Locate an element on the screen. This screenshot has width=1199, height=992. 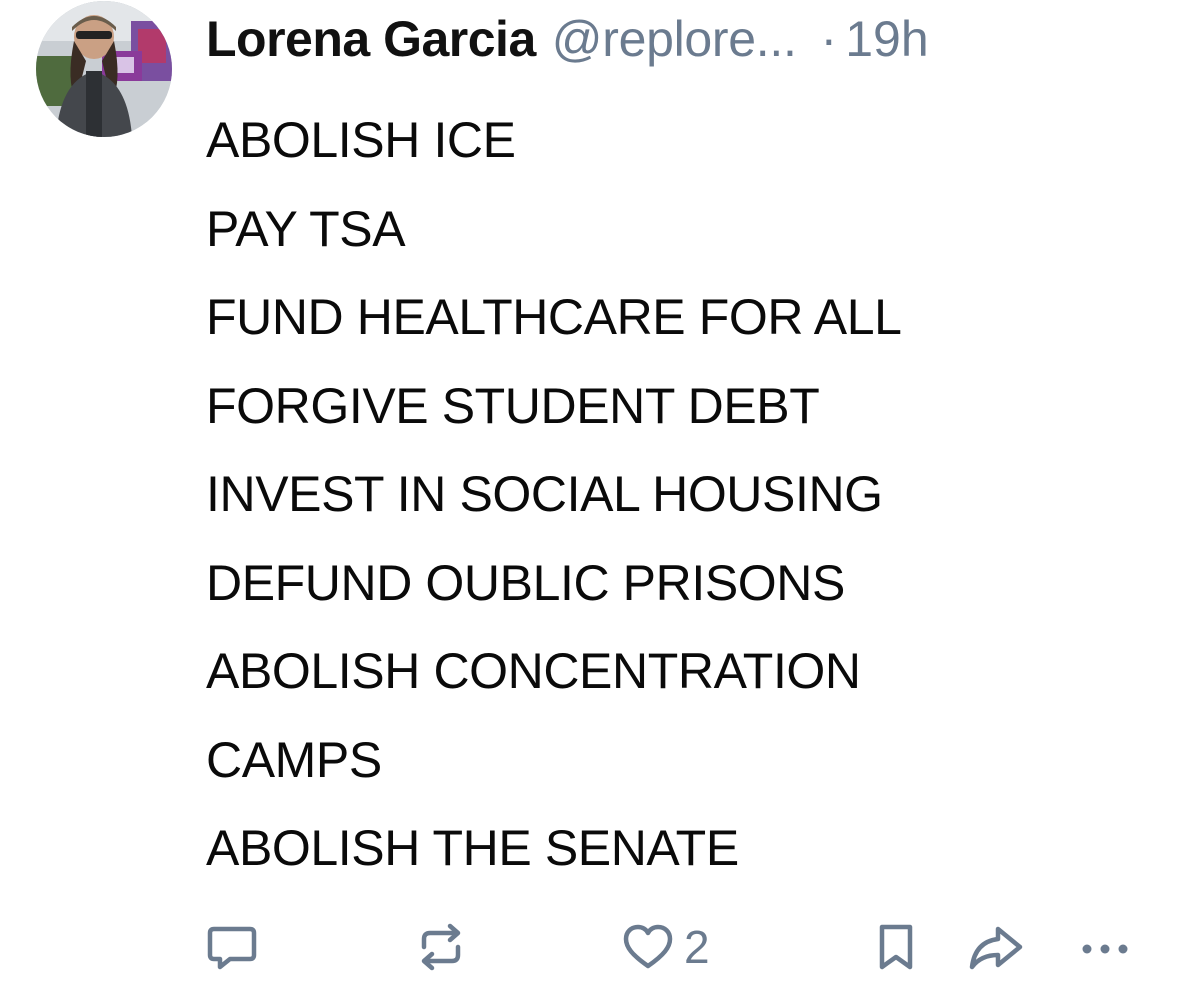
share-arrow-icon is located at coordinates (996, 948).